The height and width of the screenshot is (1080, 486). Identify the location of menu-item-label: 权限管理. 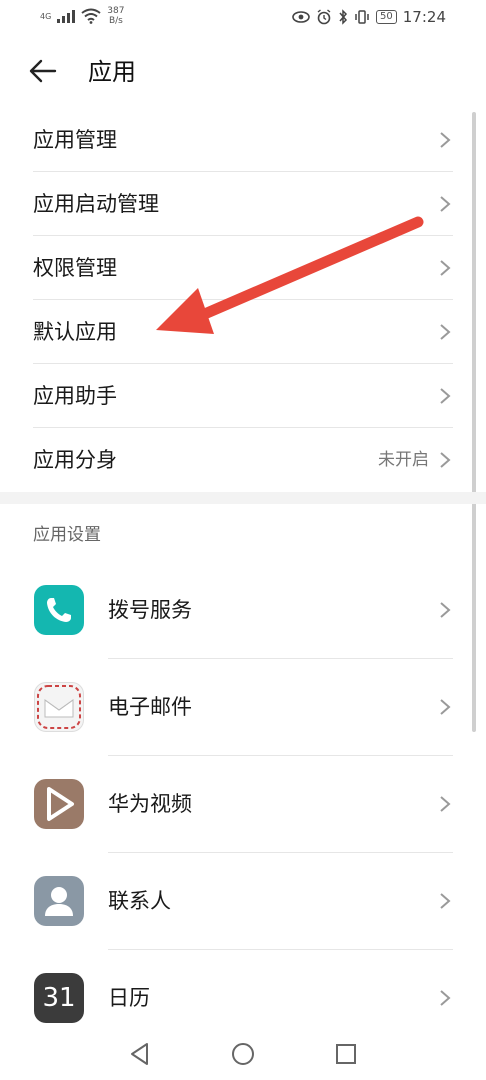
(75, 268).